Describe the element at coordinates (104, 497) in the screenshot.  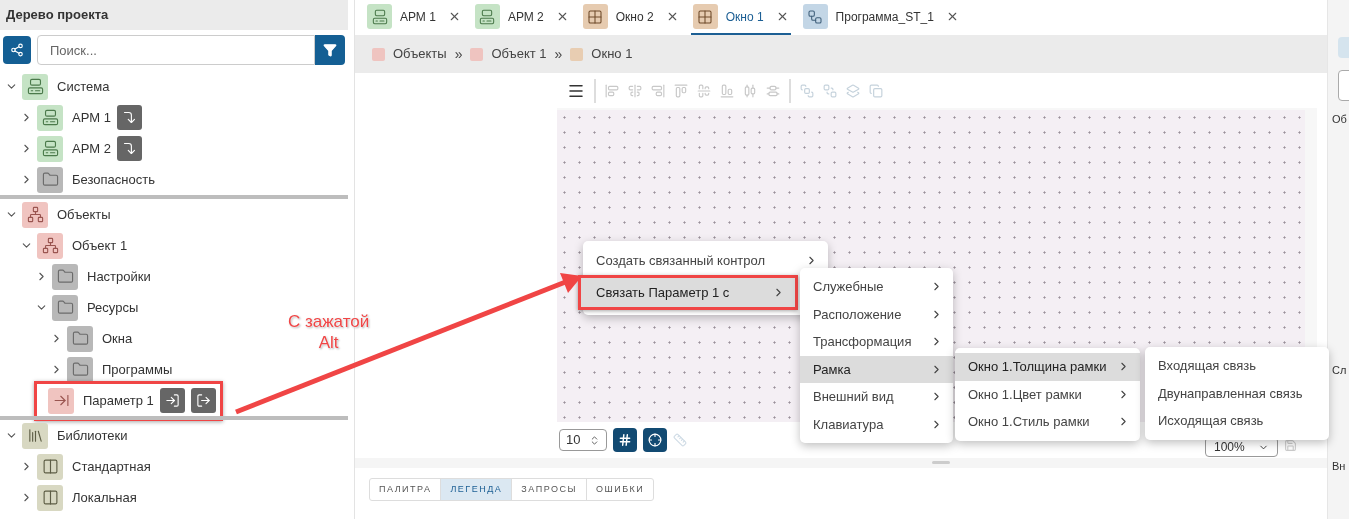
I see `tree-item-label: Локальная` at that location.